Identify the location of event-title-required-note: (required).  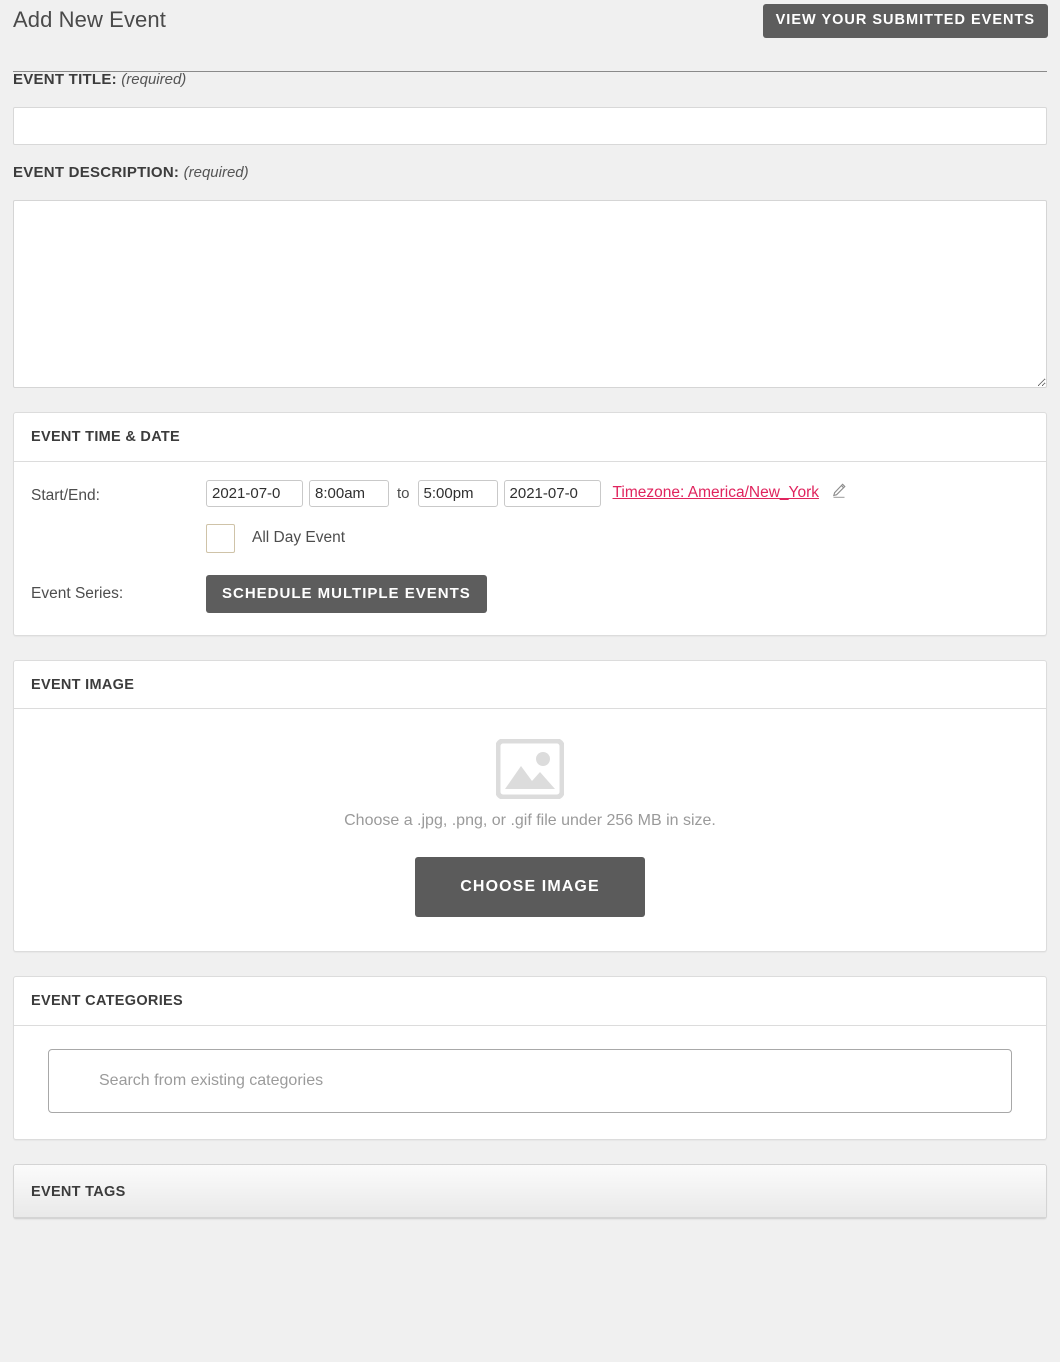
(154, 79).